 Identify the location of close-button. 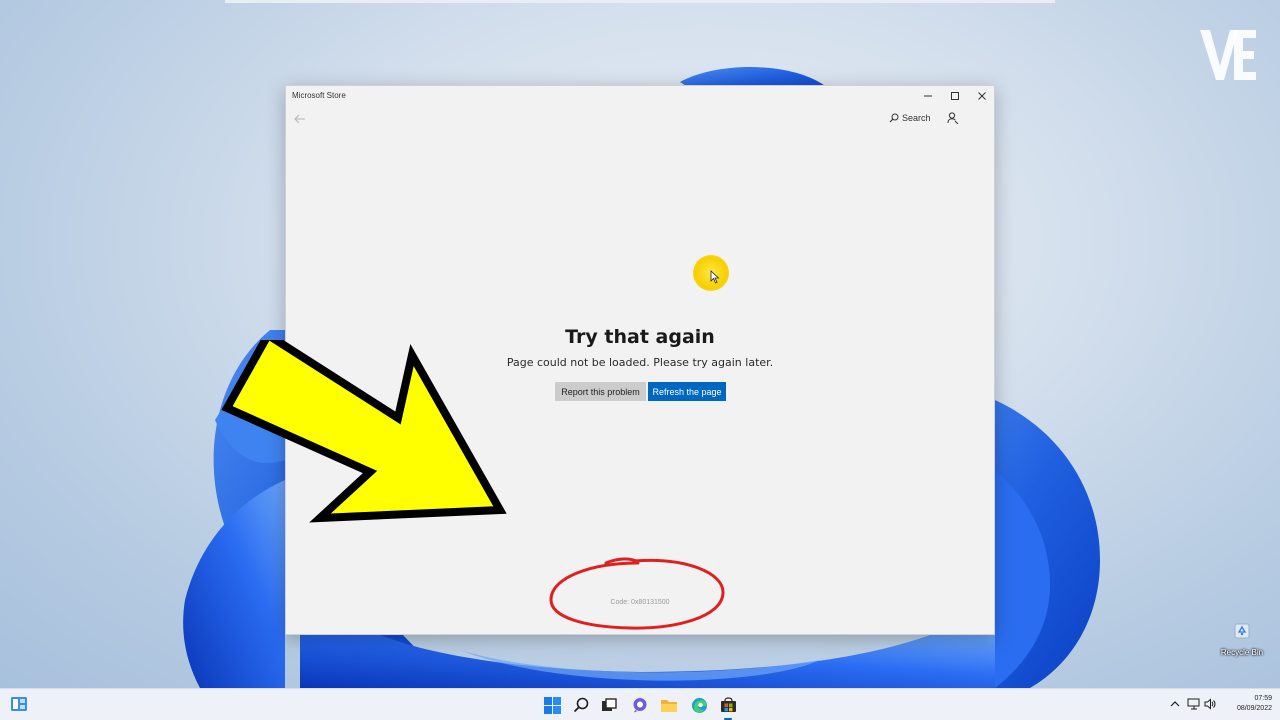
(982, 96).